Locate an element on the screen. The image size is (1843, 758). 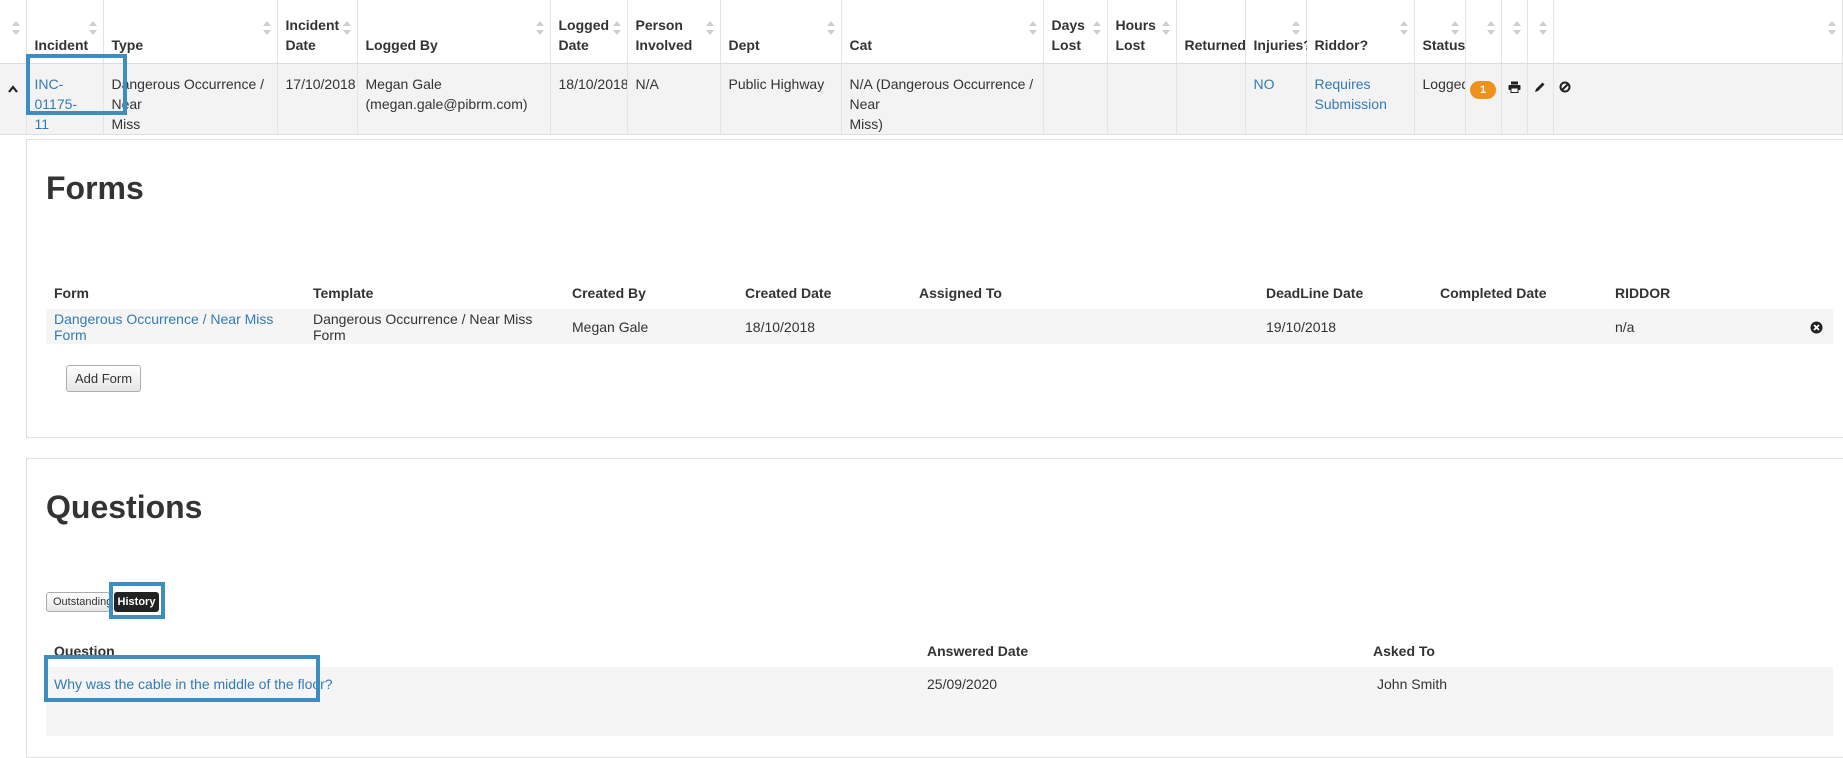
form-link: Dangerous Occurrence / Near Miss Form is located at coordinates (163, 327).